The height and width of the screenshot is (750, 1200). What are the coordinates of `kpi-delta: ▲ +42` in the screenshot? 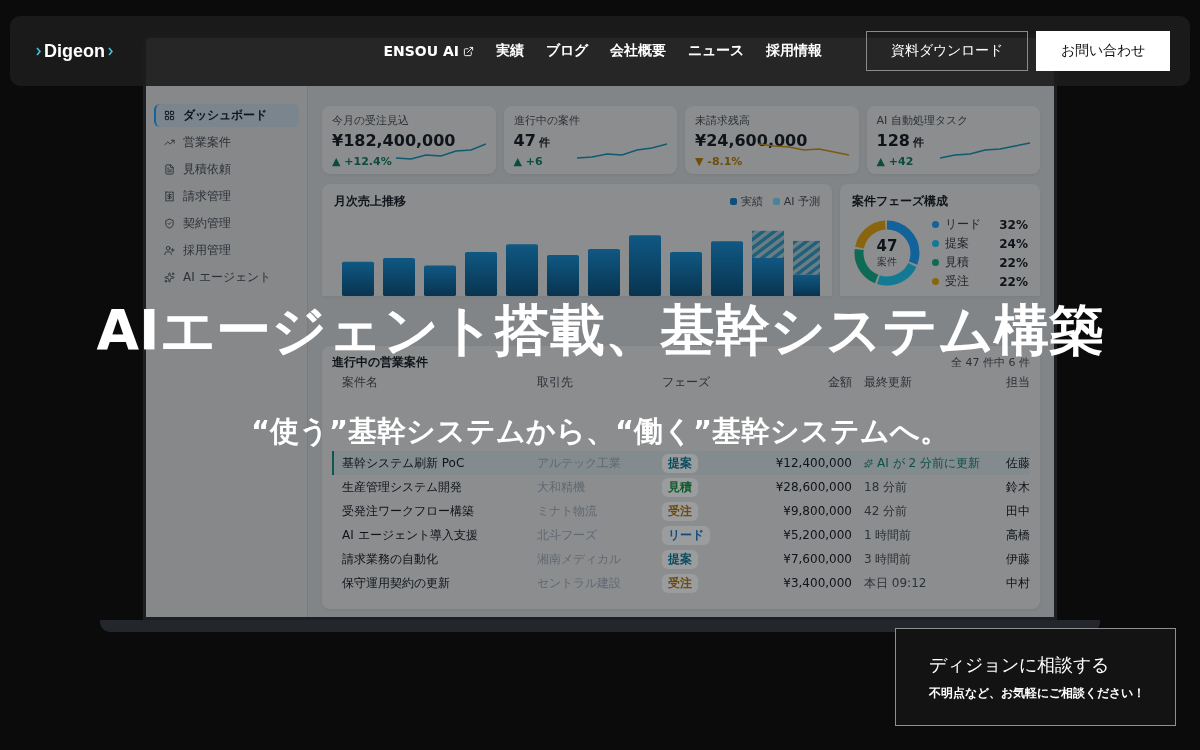 It's located at (895, 161).